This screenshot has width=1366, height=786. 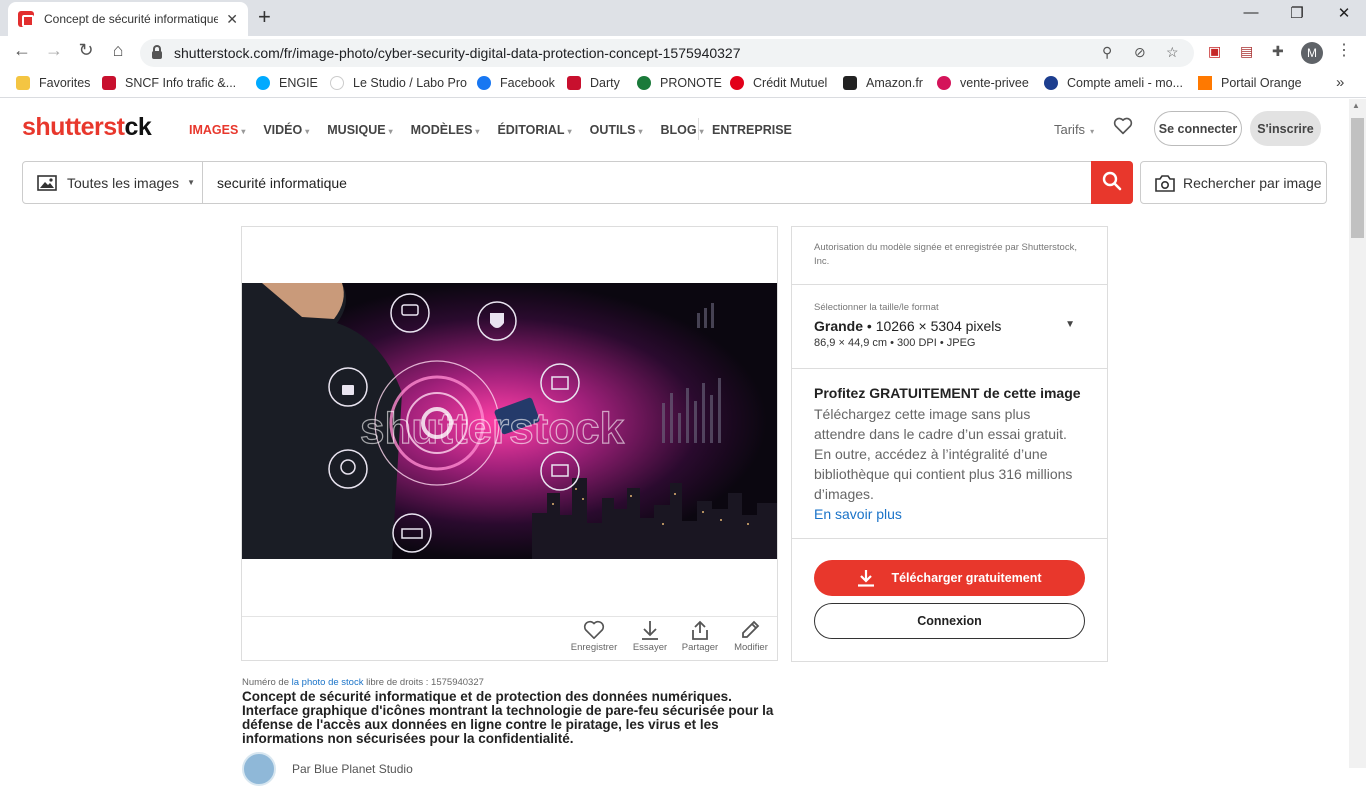 What do you see at coordinates (647, 182) in the screenshot?
I see `search-input` at bounding box center [647, 182].